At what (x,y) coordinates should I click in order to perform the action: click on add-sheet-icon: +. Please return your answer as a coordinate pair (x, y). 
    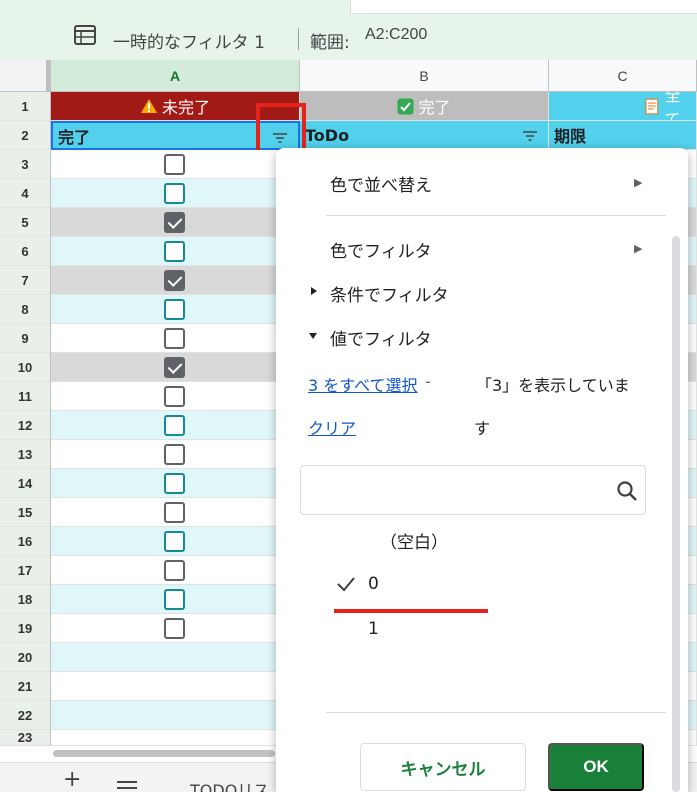
    Looking at the image, I should click on (72, 779).